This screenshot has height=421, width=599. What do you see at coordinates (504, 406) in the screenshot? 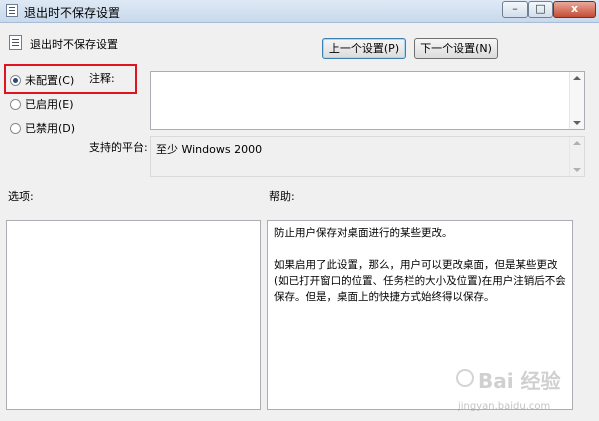
I see `watermark-sub: jingyan.baidu.com` at bounding box center [504, 406].